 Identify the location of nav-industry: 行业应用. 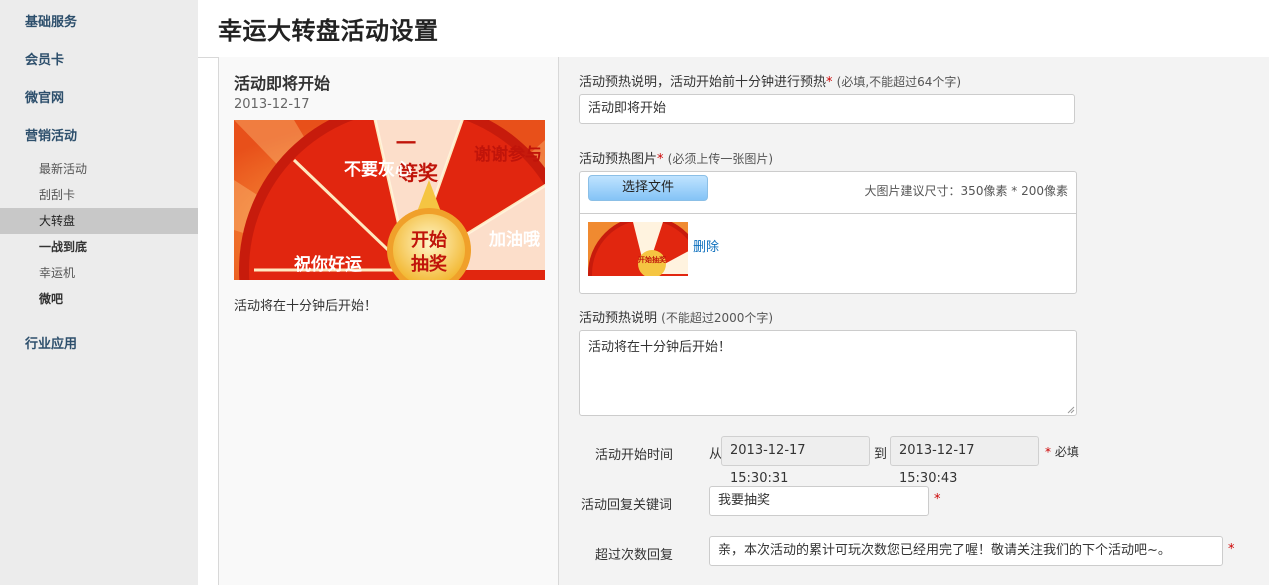
(99, 345).